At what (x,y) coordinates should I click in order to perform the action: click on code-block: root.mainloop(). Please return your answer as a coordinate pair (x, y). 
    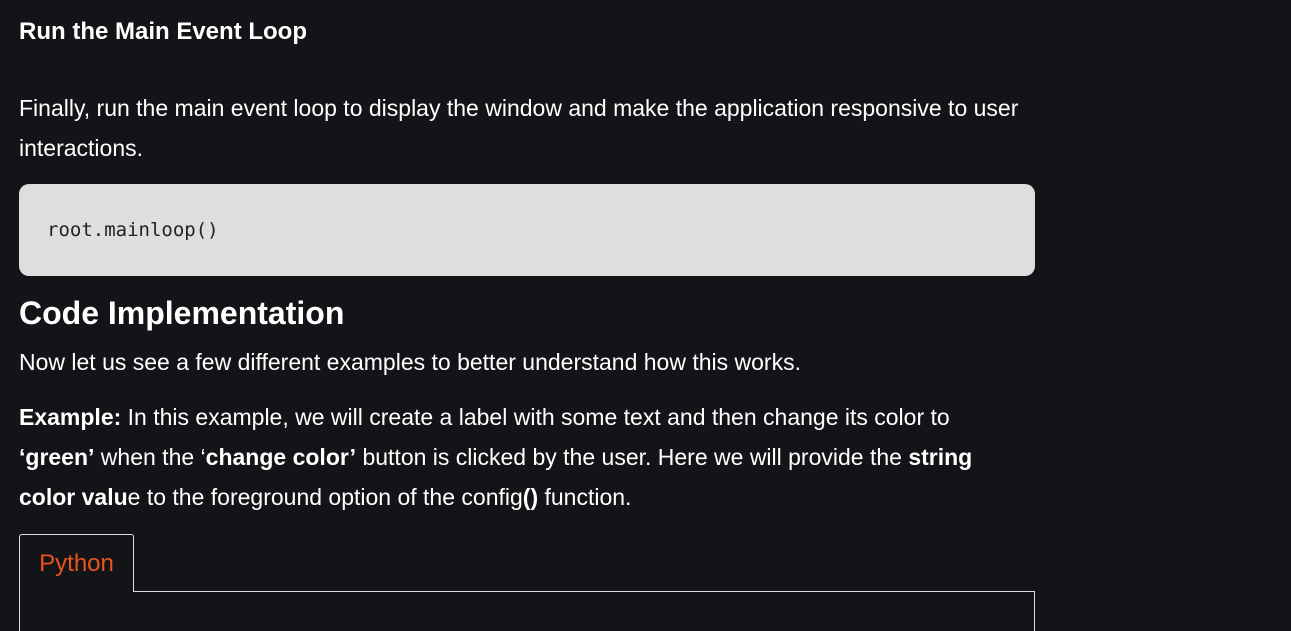
    Looking at the image, I should click on (527, 230).